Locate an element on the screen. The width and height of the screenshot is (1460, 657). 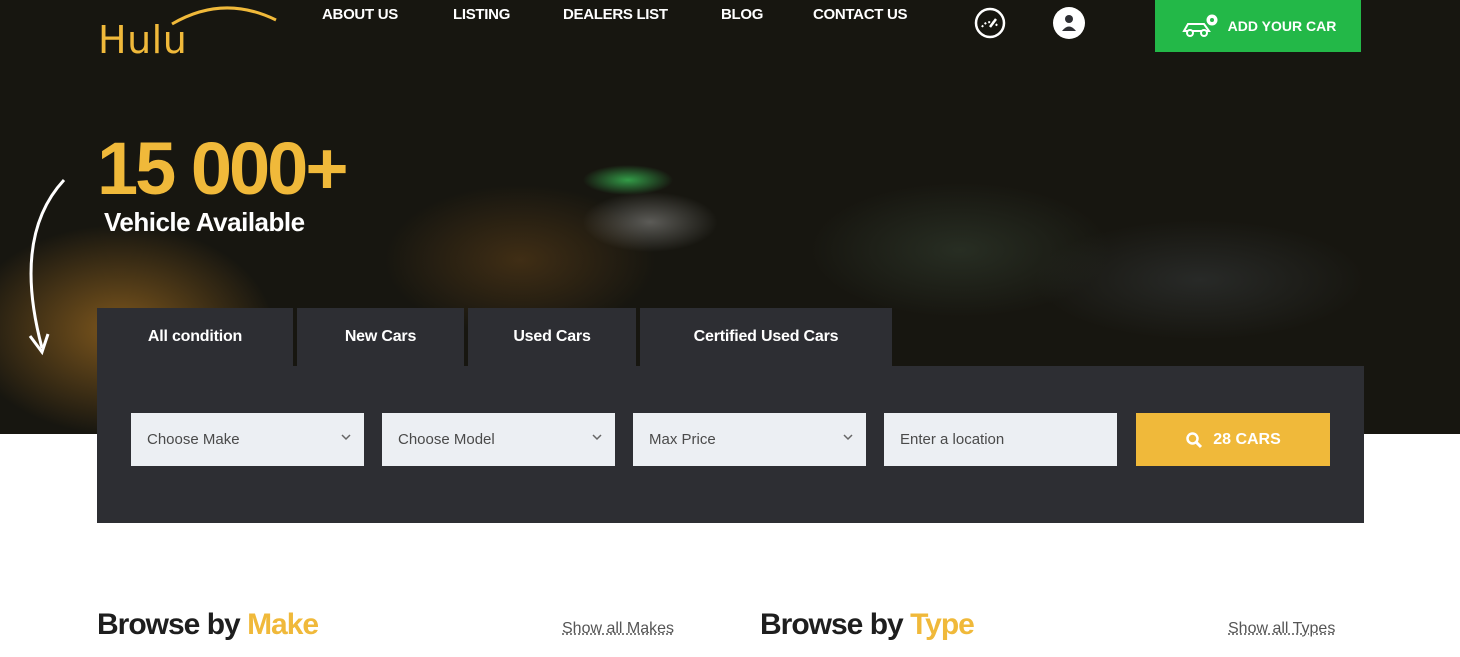
browse-by-type-heading: Browse by Type is located at coordinates (867, 625).